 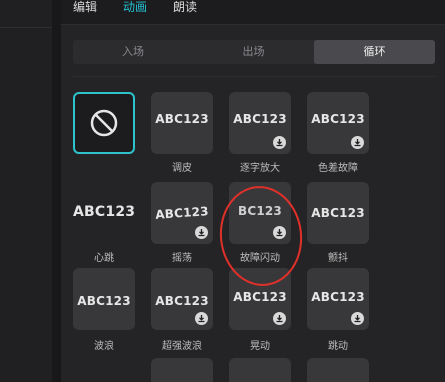 I want to click on tile-preview-text: BC123, so click(x=259, y=211).